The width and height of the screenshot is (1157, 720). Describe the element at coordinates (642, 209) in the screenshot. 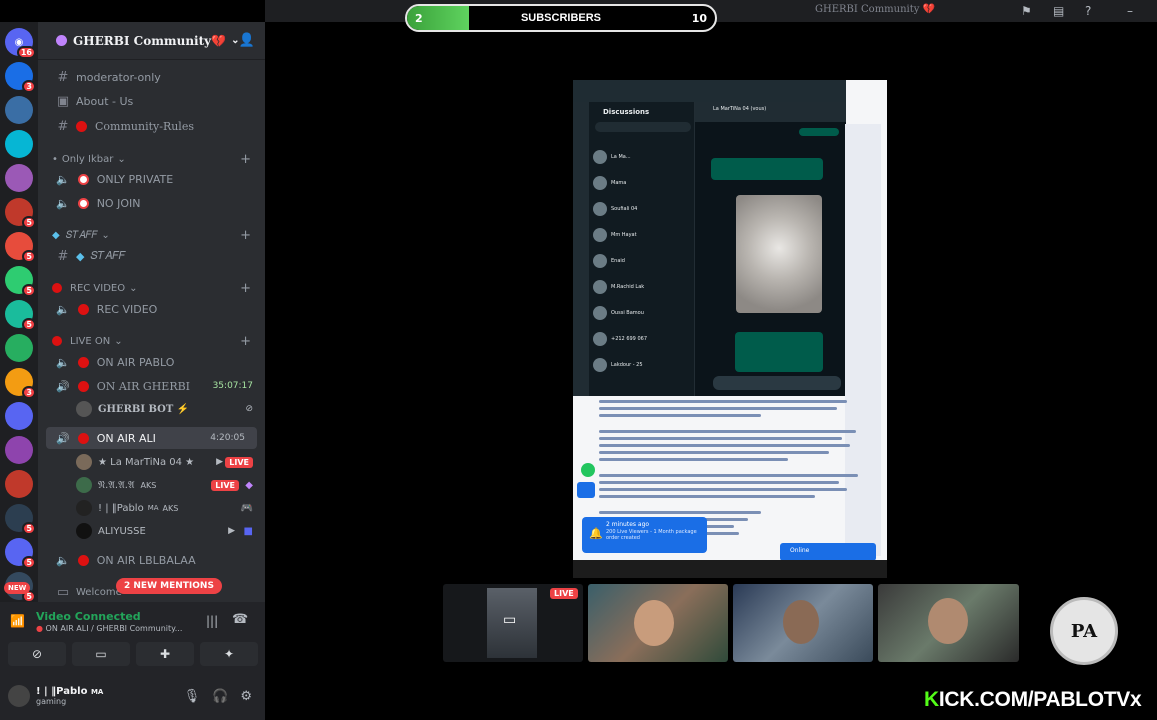

I see `chat-list-item: Soufiali 04` at that location.